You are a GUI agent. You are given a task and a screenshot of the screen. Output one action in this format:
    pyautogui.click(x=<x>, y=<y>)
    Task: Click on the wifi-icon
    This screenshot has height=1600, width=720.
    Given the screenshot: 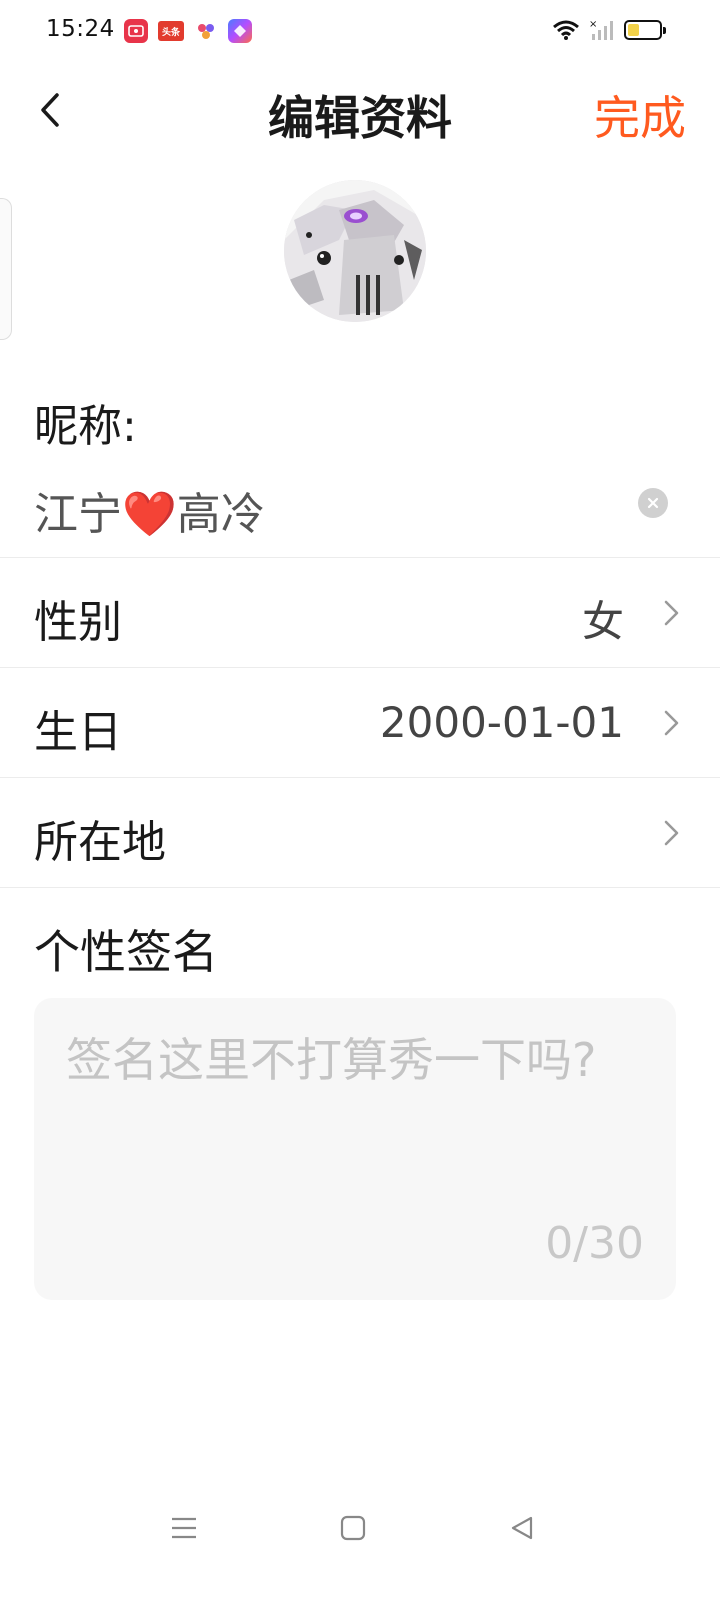 What is the action you would take?
    pyautogui.click(x=566, y=30)
    